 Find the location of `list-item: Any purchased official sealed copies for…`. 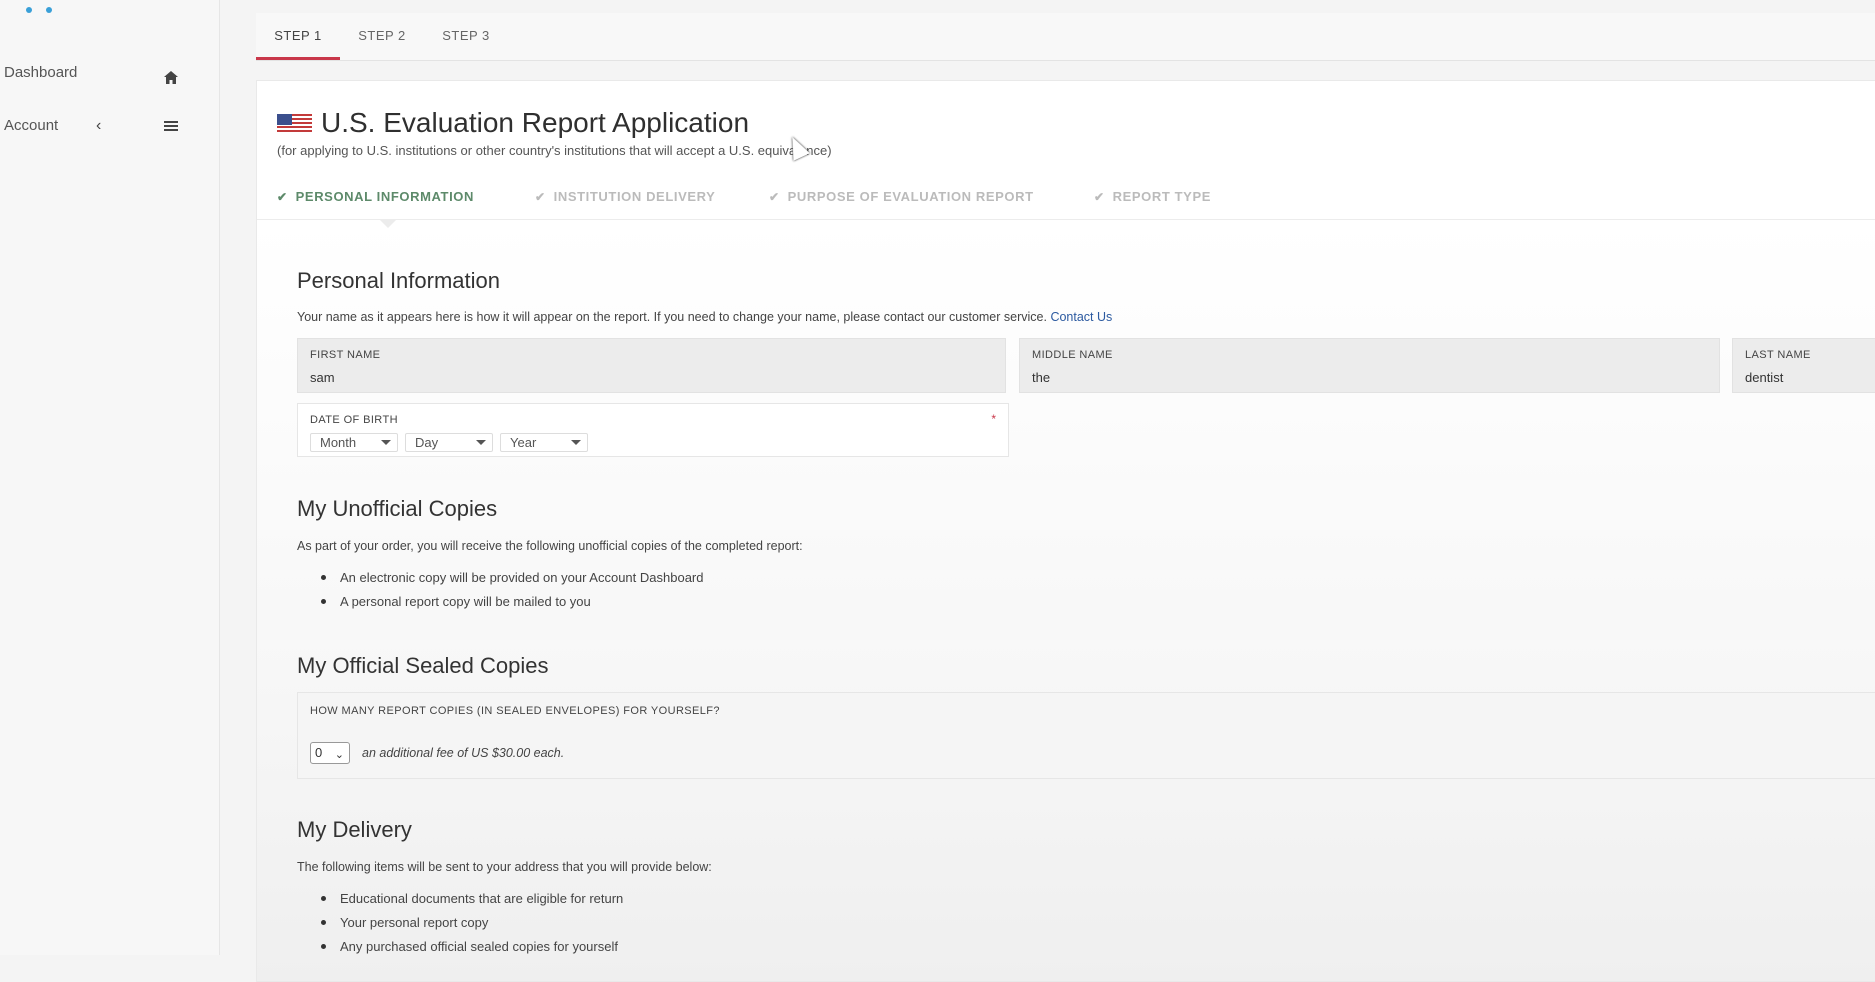

list-item: Any purchased official sealed copies for… is located at coordinates (460, 947).